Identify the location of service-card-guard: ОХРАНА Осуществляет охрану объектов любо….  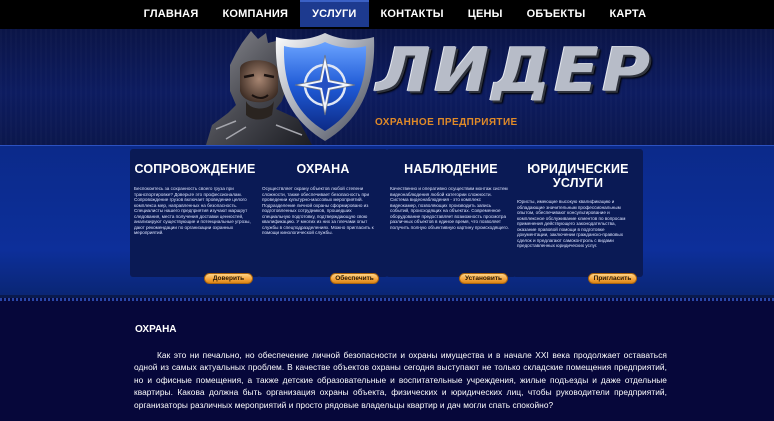
(323, 219).